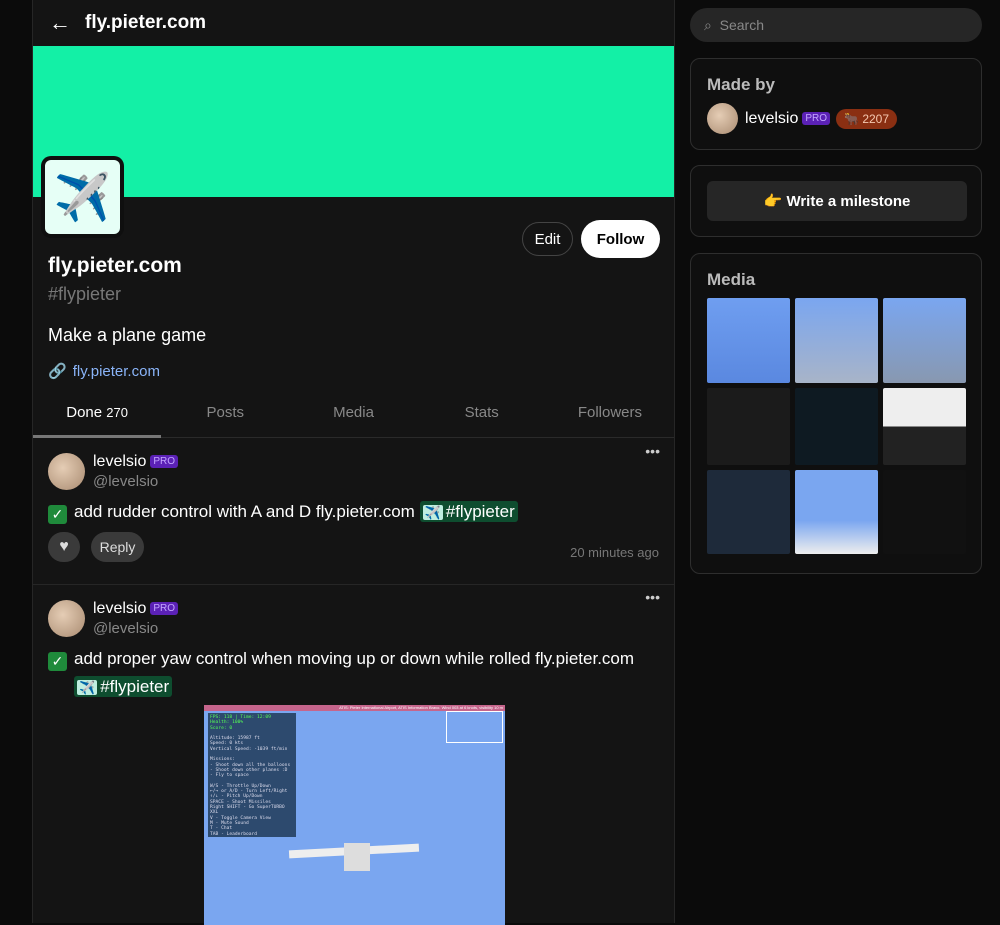 The width and height of the screenshot is (1000, 925). What do you see at coordinates (353, 23) in the screenshot?
I see `header: ← fly.pieter.com` at bounding box center [353, 23].